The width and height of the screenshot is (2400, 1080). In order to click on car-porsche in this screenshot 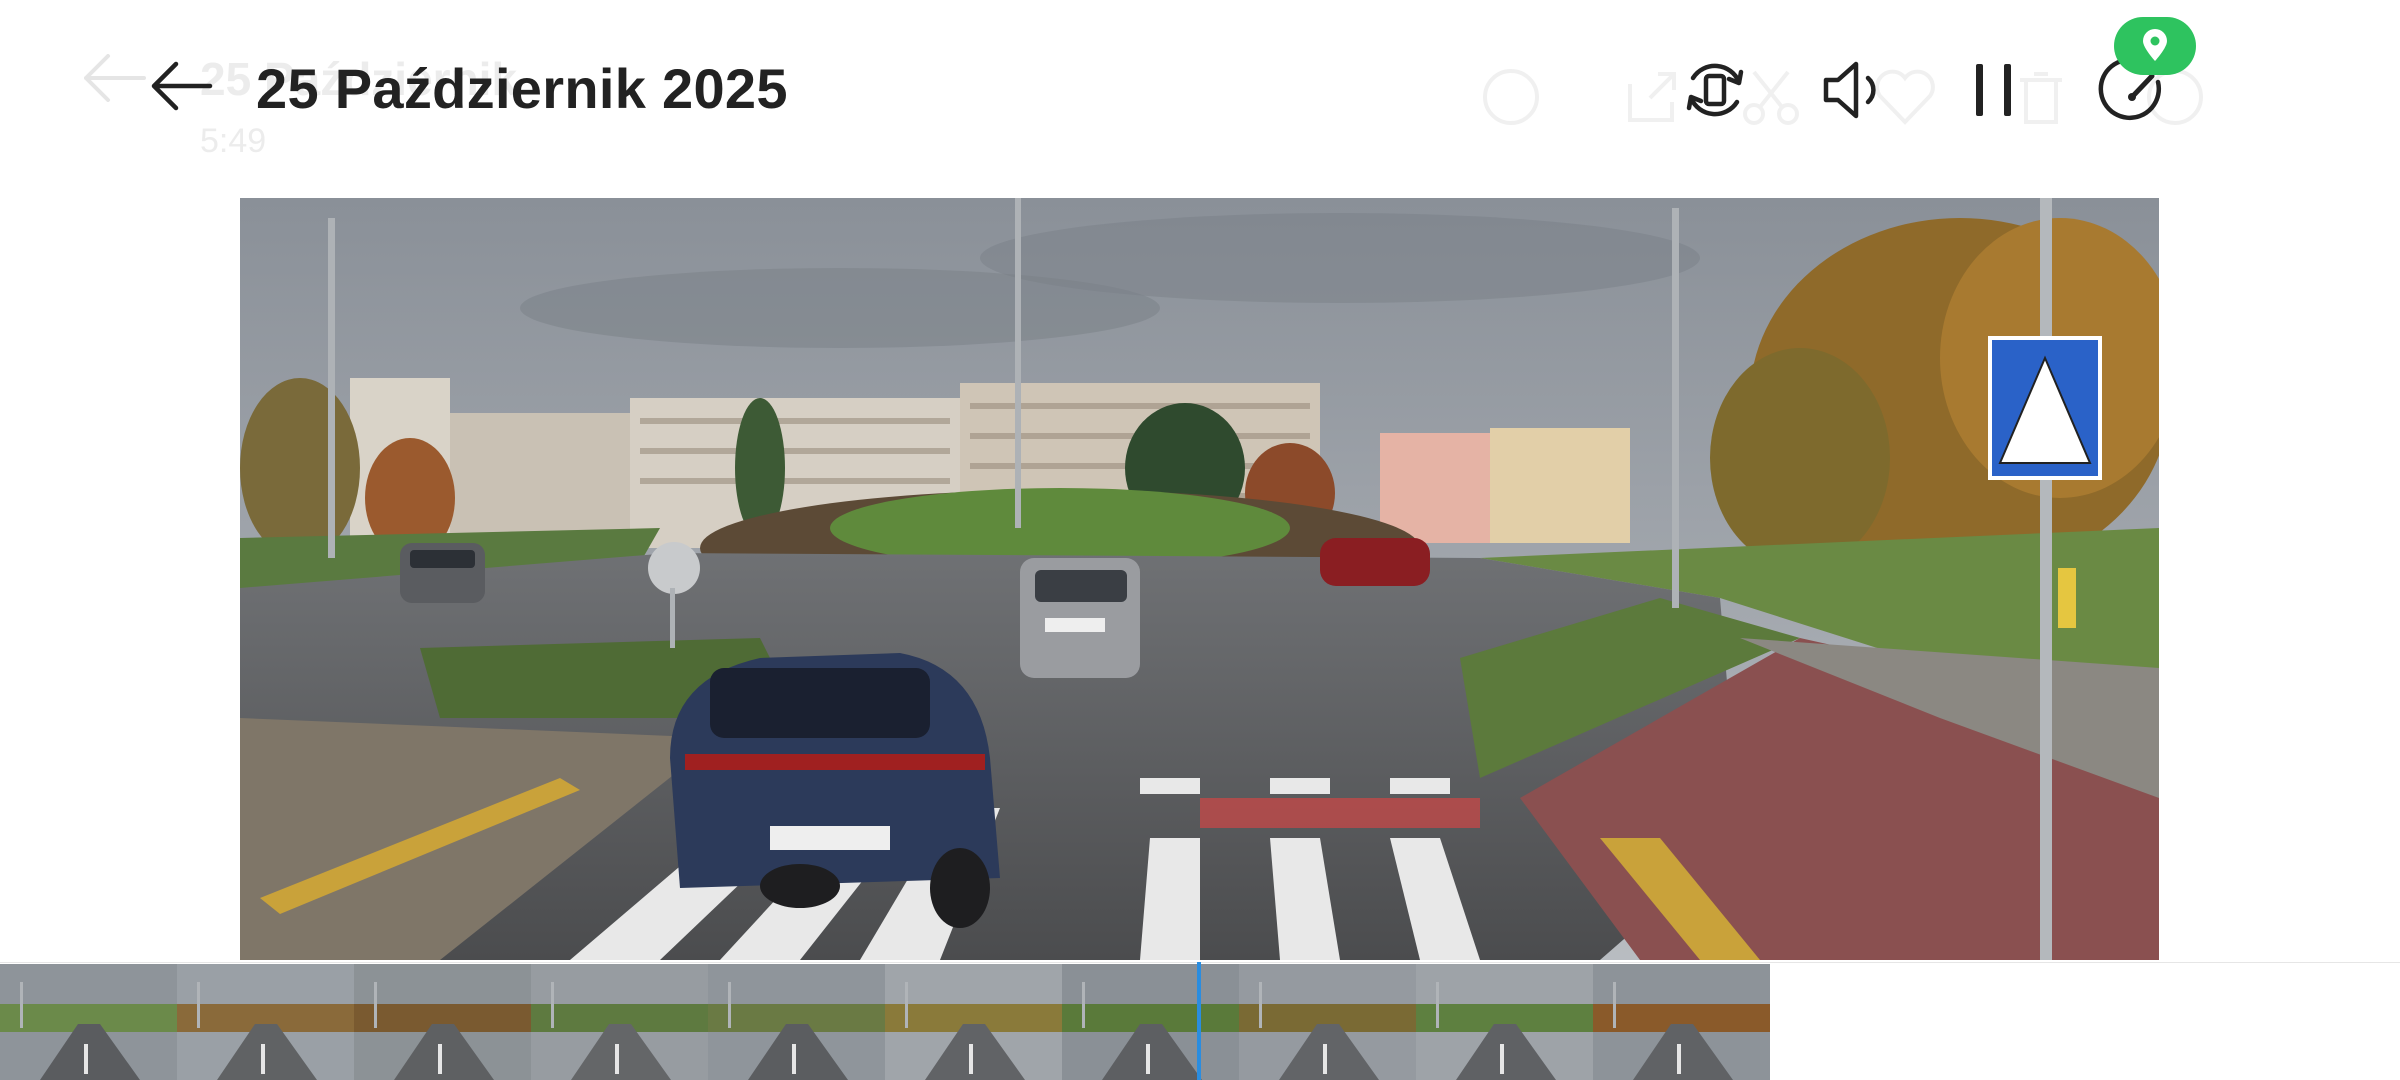, I will do `click(835, 790)`.